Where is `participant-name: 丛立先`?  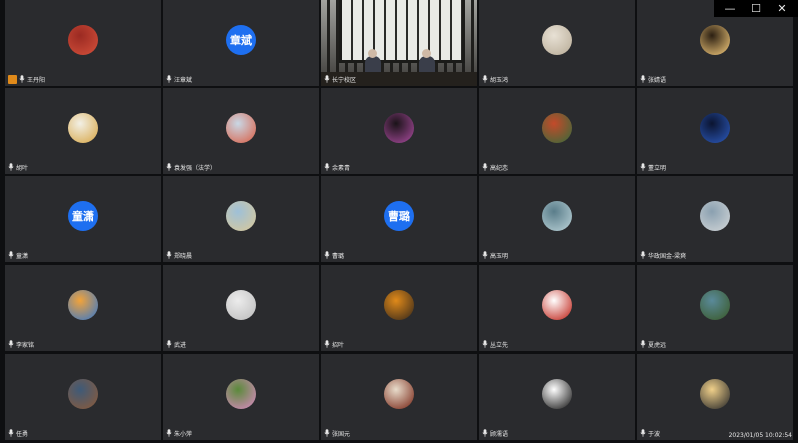 participant-name: 丛立先 is located at coordinates (499, 345).